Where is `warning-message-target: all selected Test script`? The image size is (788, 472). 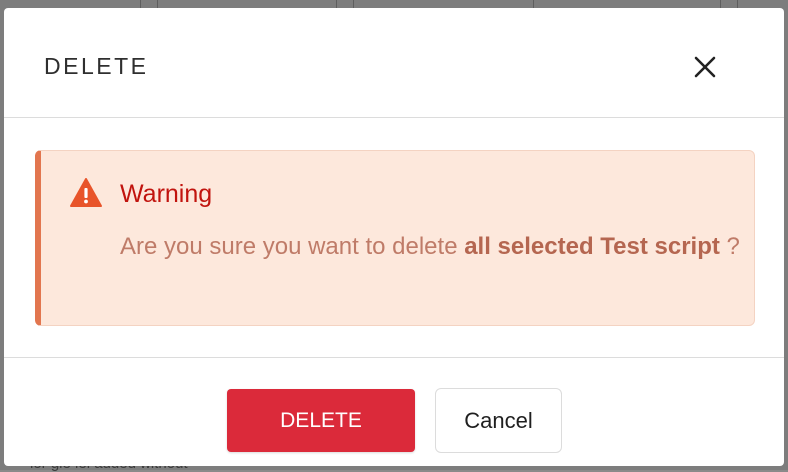 warning-message-target: all selected Test script is located at coordinates (592, 246).